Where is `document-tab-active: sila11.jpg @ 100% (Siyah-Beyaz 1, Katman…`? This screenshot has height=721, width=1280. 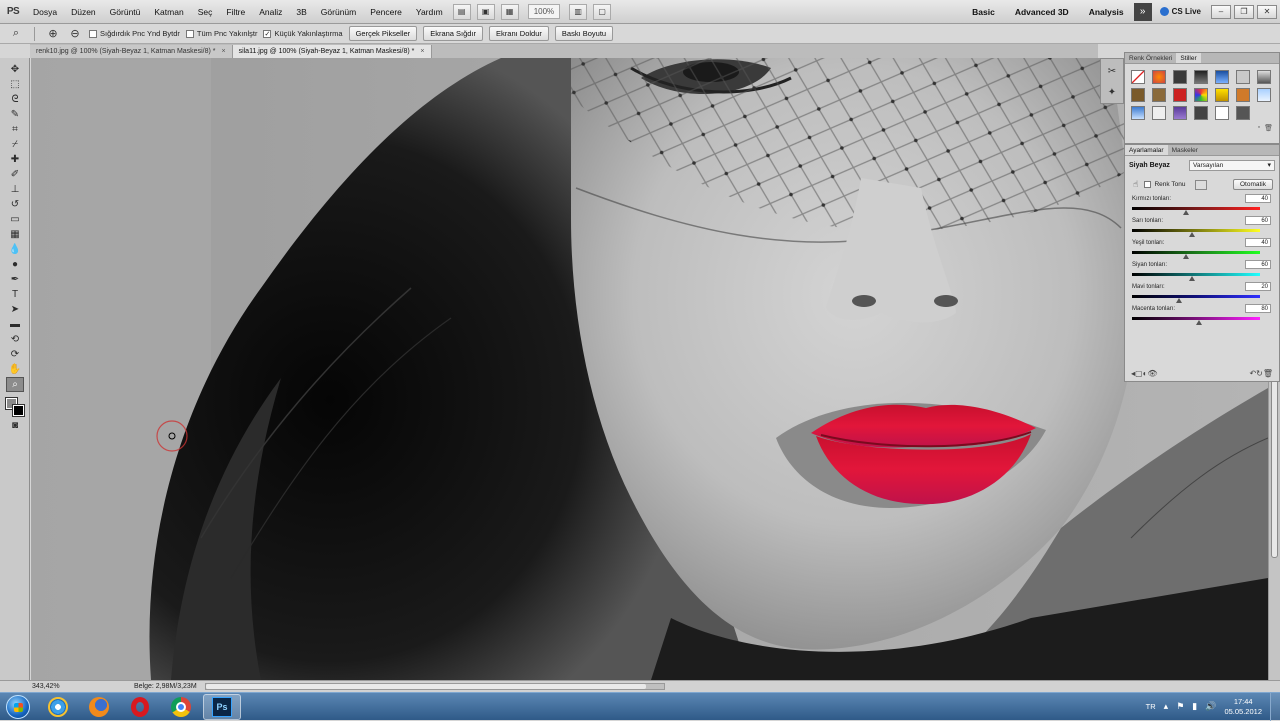 document-tab-active: sila11.jpg @ 100% (Siyah-Beyaz 1, Katman… is located at coordinates (332, 51).